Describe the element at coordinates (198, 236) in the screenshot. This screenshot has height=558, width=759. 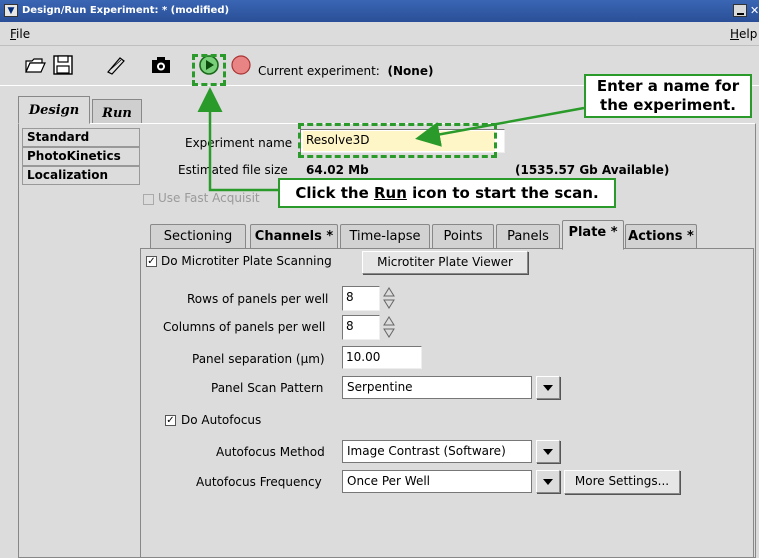
I see `tab-sectioning: Sectioning` at that location.